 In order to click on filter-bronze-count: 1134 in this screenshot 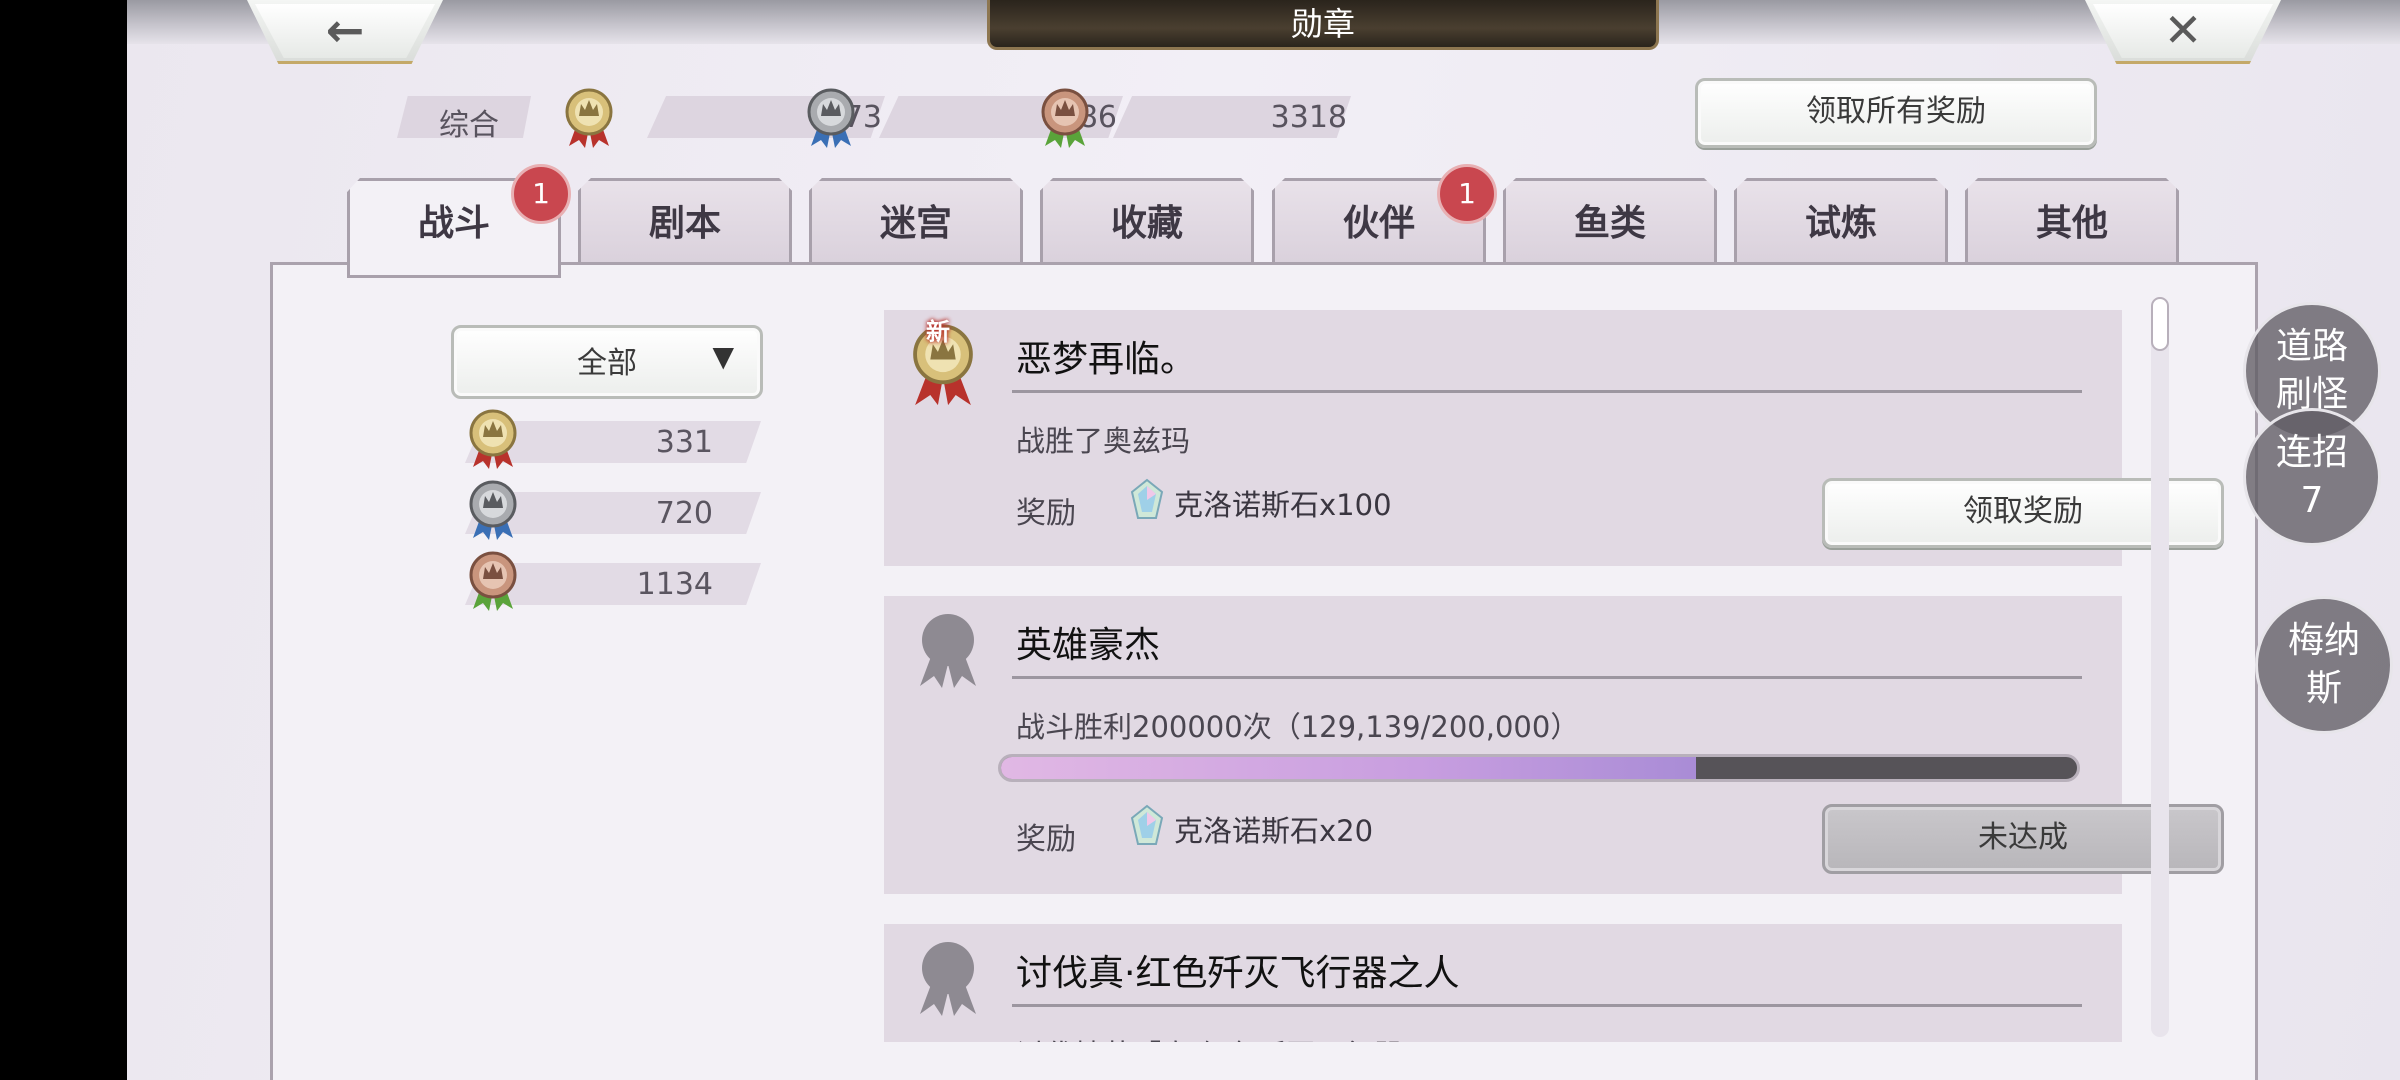, I will do `click(674, 584)`.